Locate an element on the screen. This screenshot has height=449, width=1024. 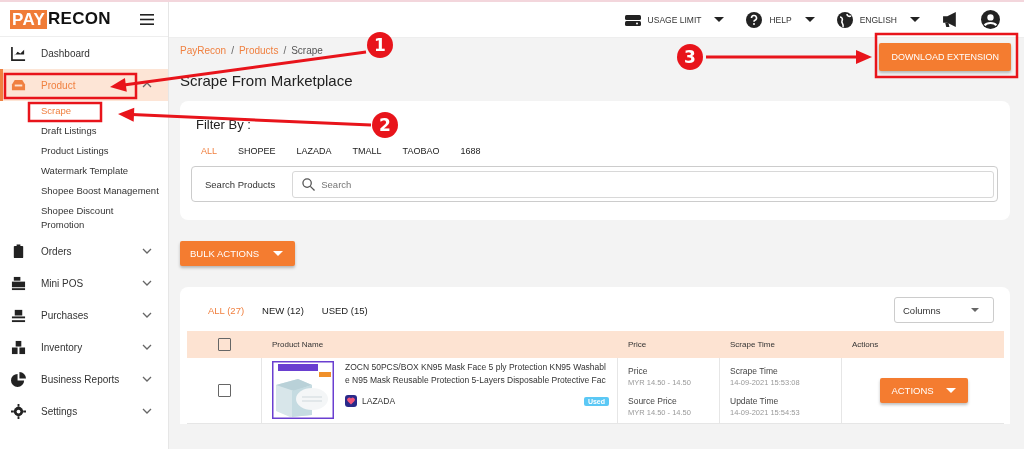
filter-title: Filter By : is located at coordinates (223, 124).